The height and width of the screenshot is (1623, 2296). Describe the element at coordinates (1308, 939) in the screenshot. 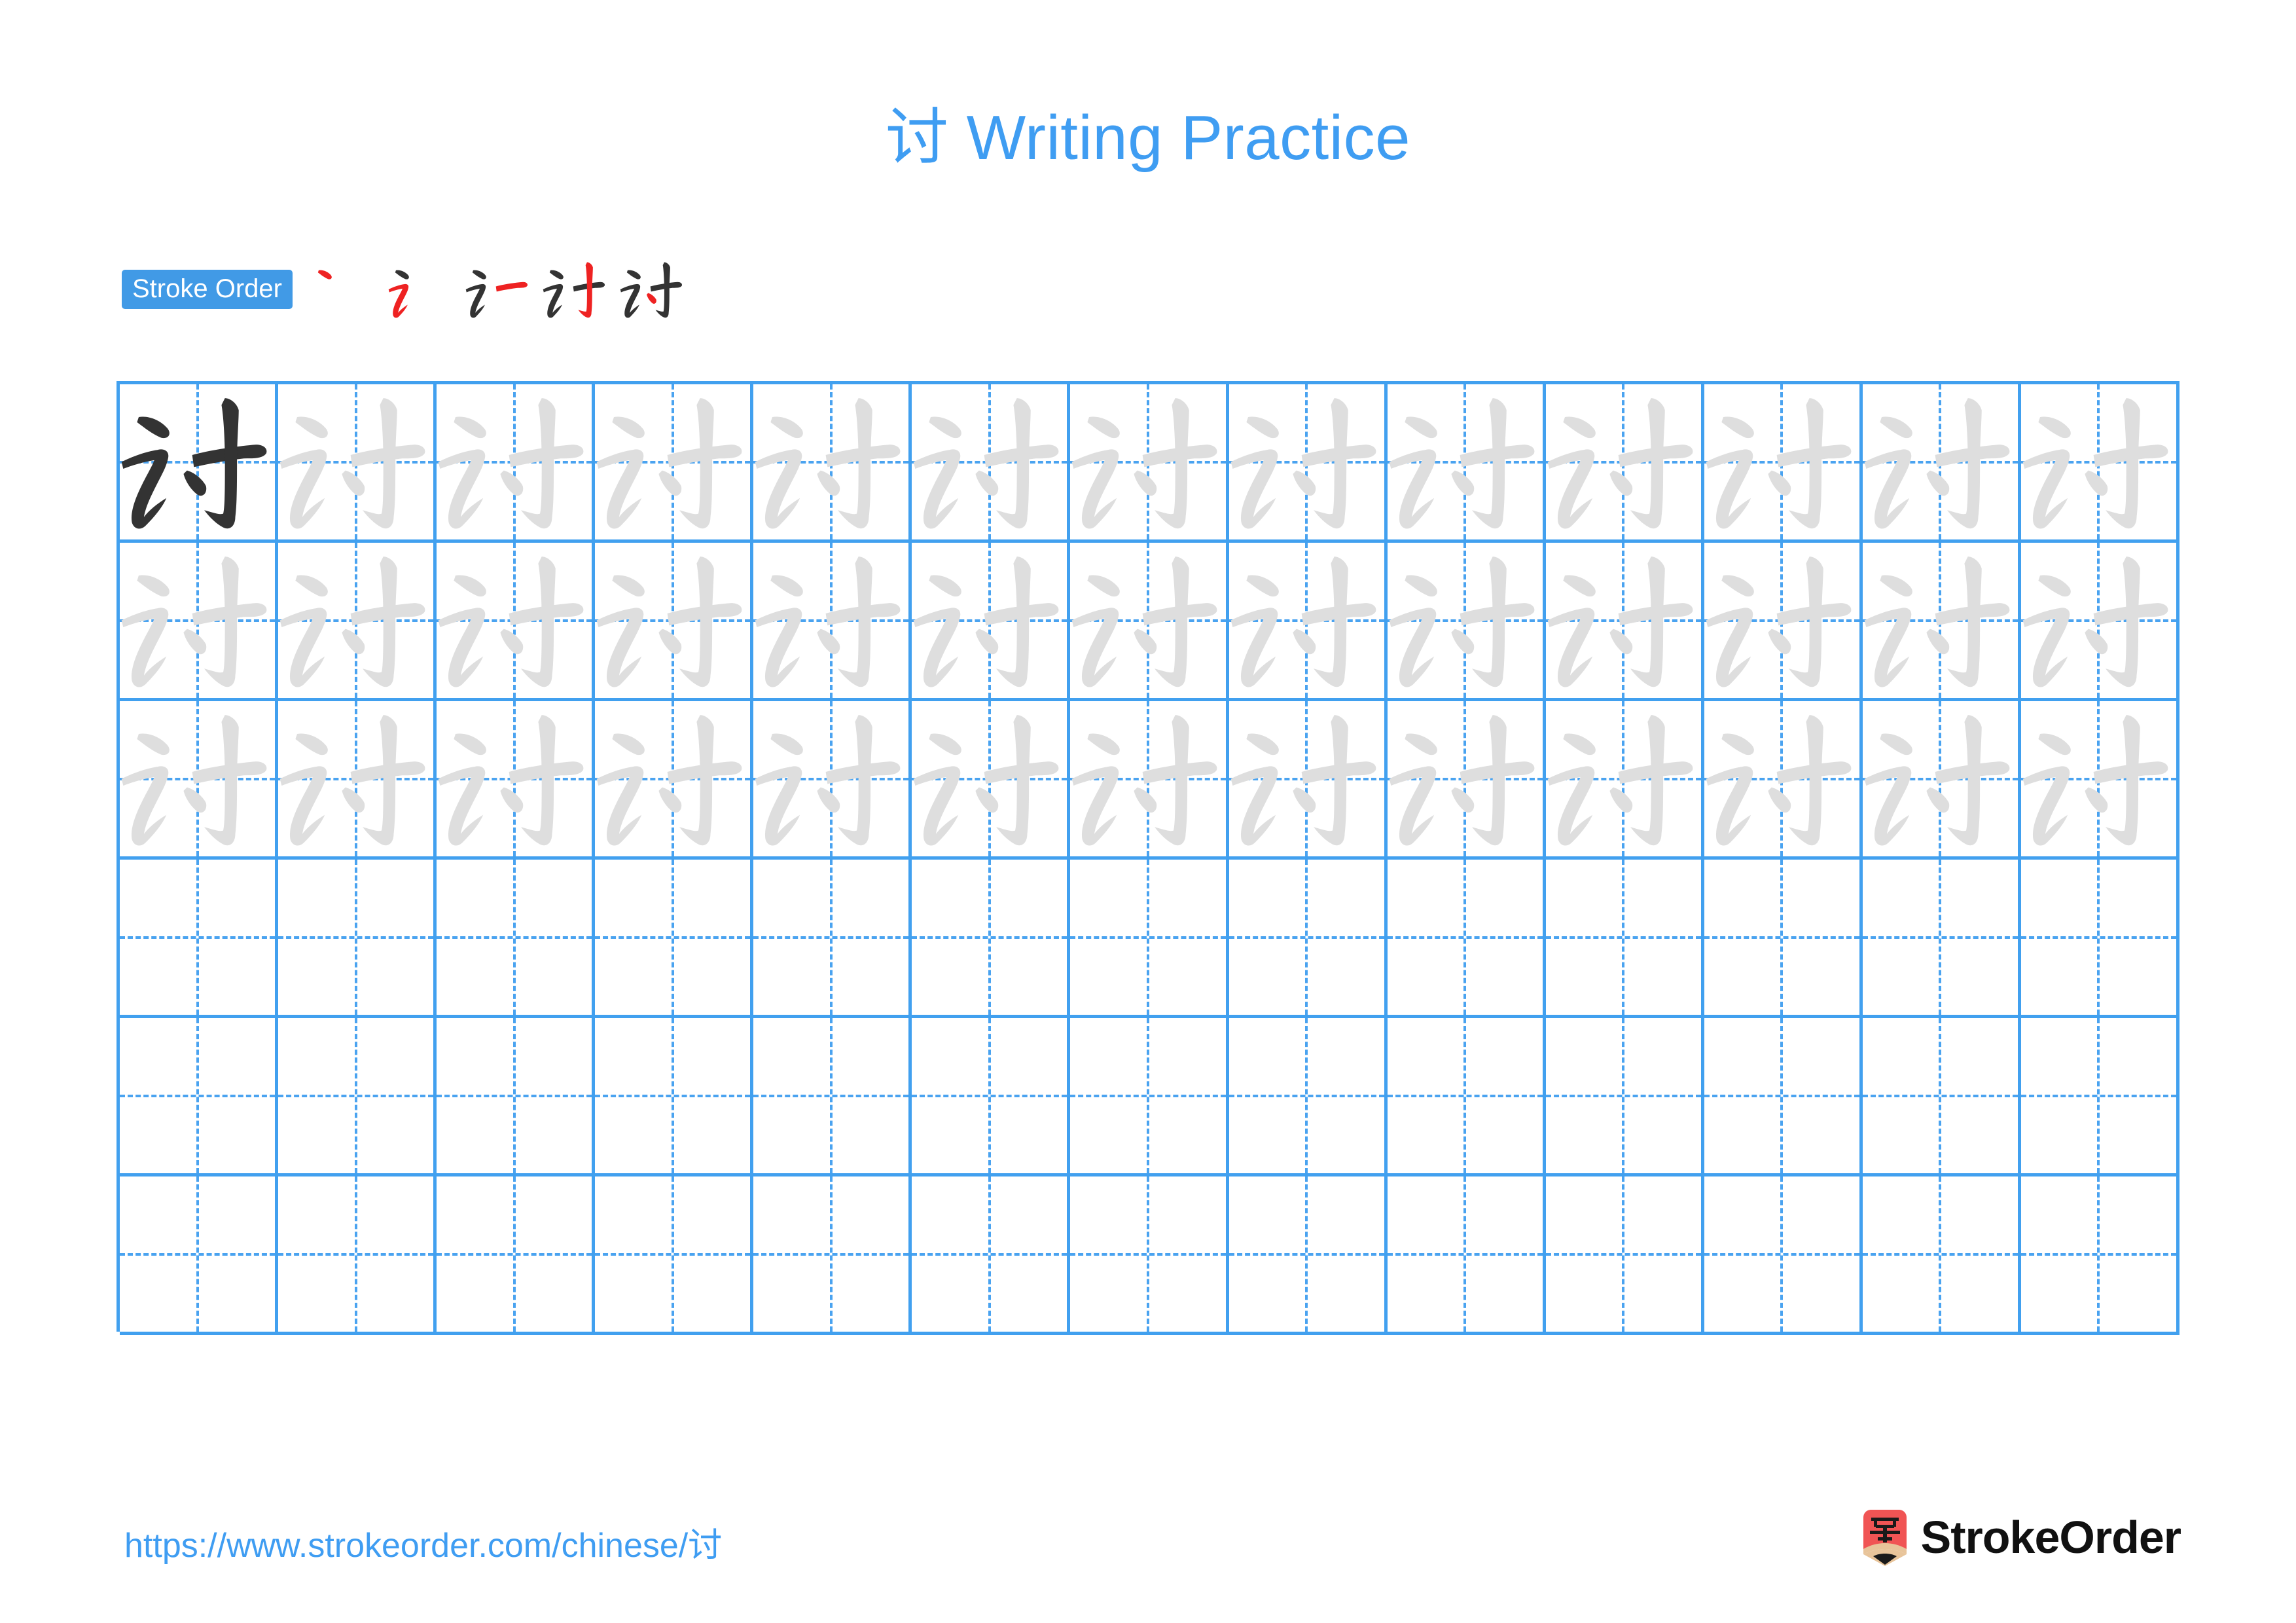

I see `practice-cell-r4-c8` at that location.